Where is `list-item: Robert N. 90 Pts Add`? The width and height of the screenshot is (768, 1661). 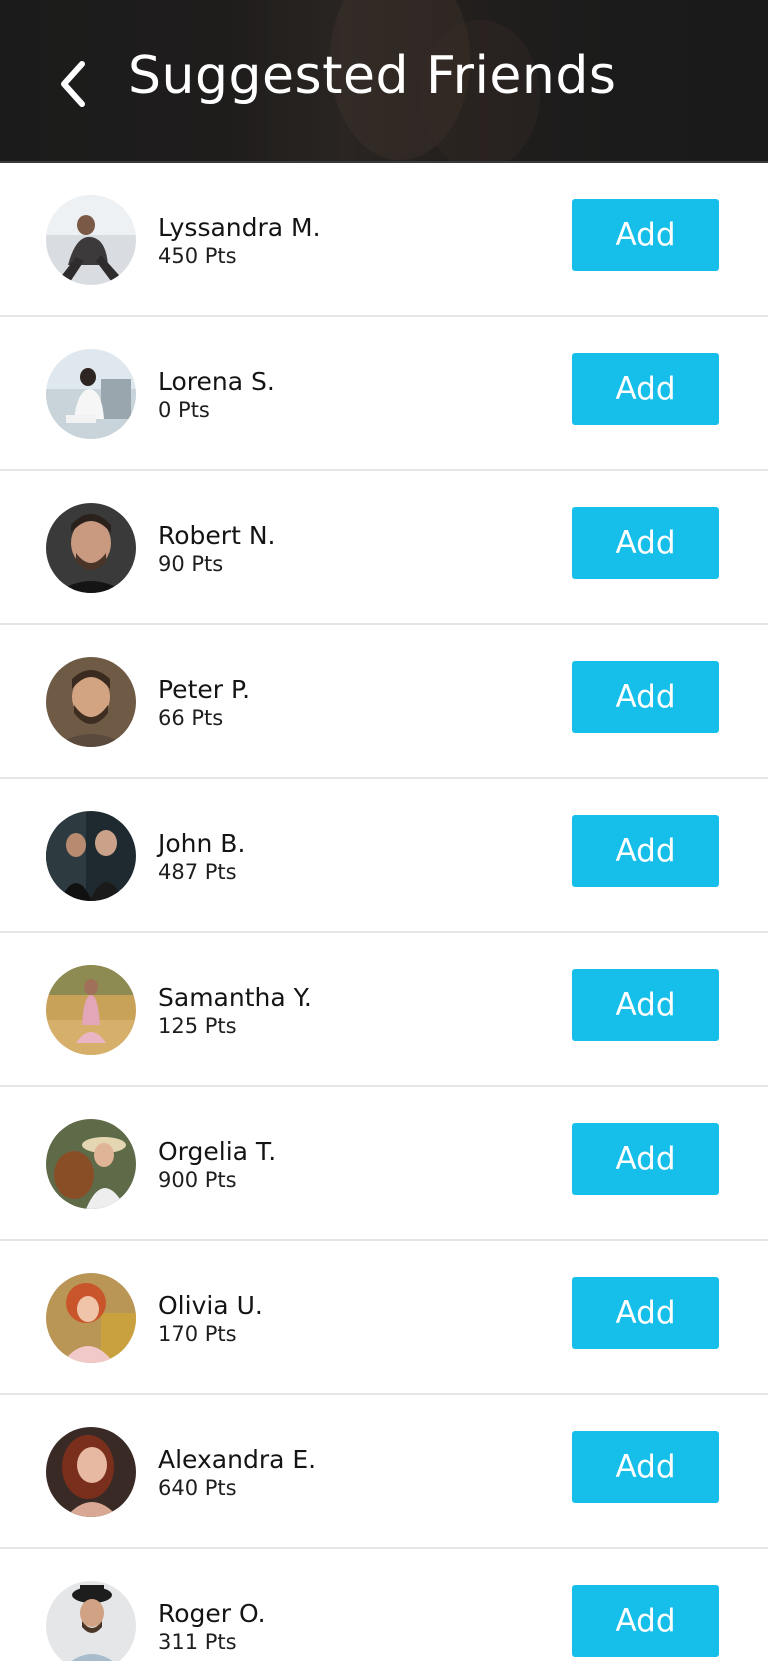
list-item: Robert N. 90 Pts Add is located at coordinates (384, 548).